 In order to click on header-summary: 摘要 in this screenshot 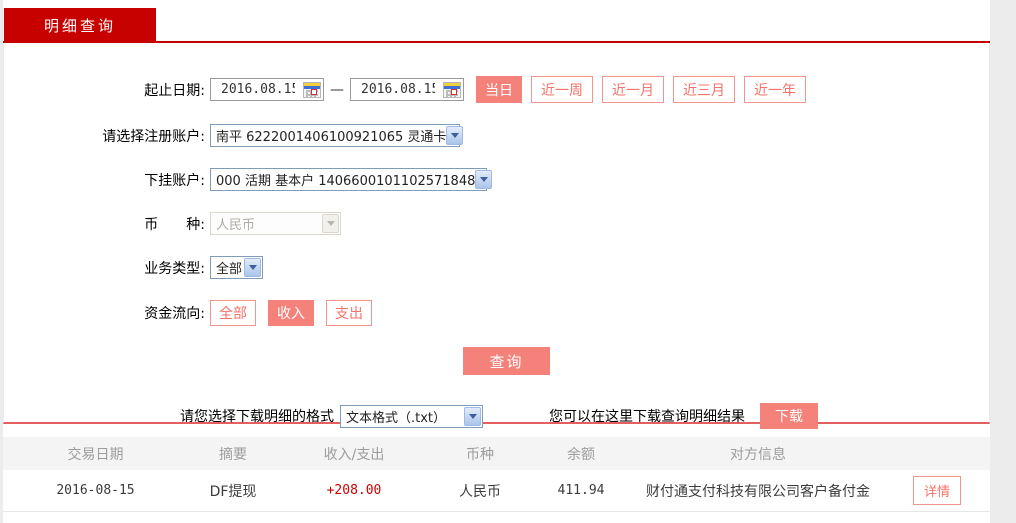, I will do `click(233, 454)`.